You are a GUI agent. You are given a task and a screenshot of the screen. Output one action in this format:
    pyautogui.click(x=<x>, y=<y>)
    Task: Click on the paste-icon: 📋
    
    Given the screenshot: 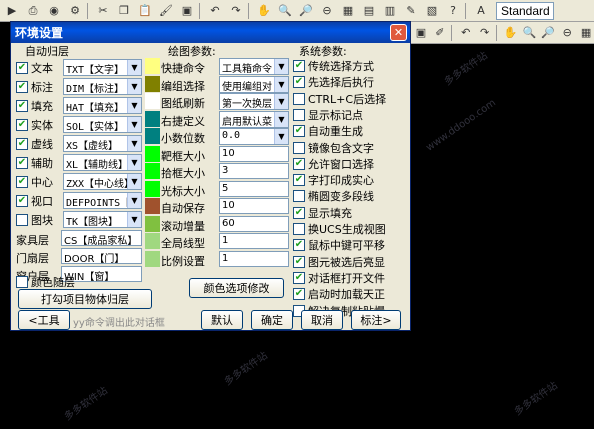 What is the action you would take?
    pyautogui.click(x=145, y=11)
    